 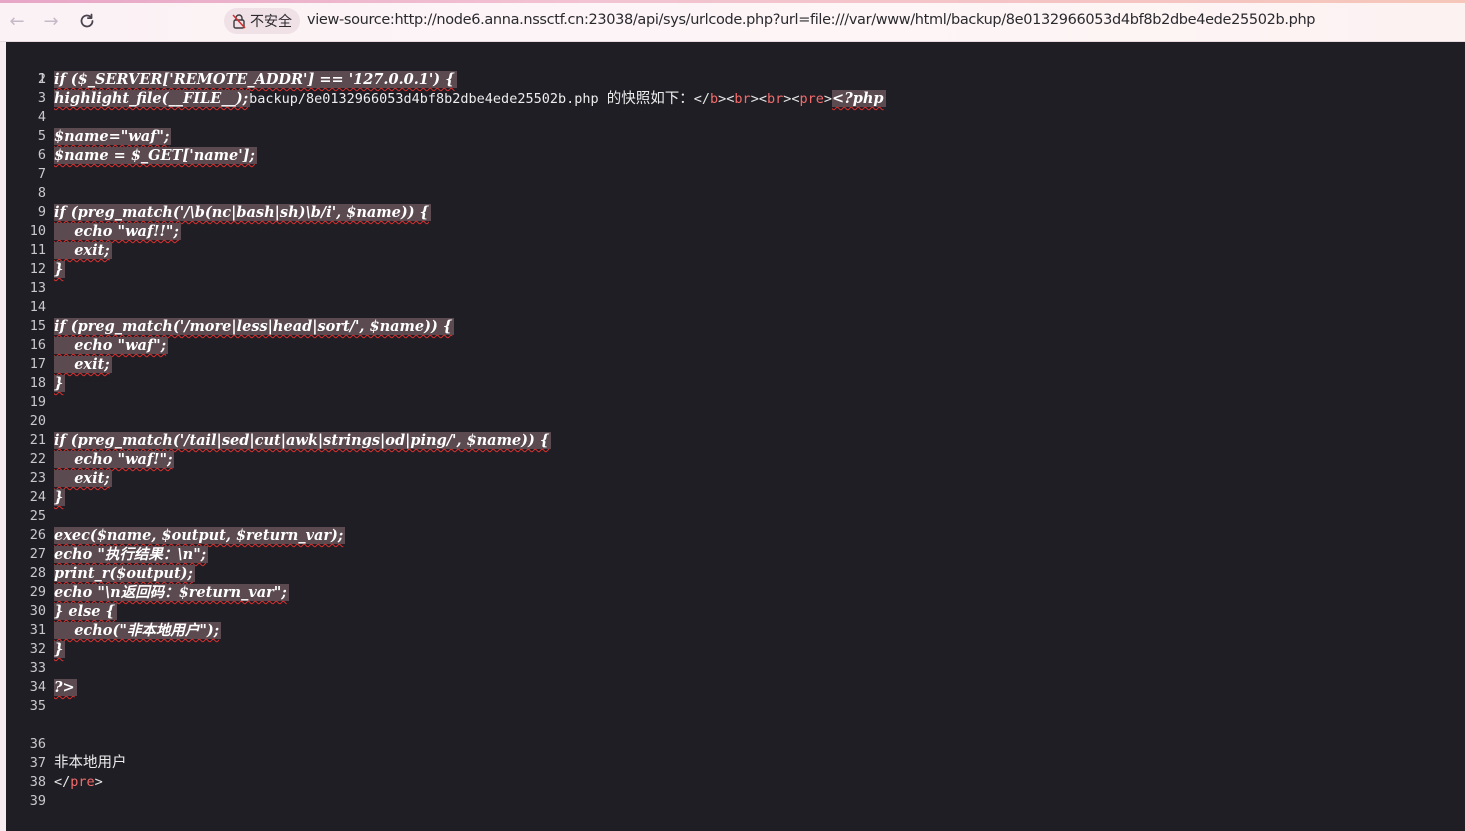 I want to click on line-number: 29, so click(x=37, y=592).